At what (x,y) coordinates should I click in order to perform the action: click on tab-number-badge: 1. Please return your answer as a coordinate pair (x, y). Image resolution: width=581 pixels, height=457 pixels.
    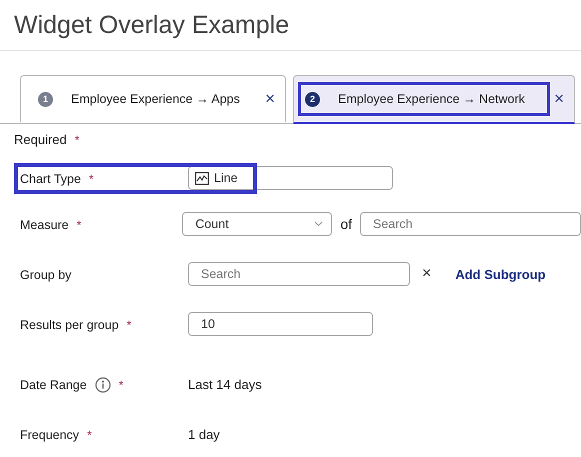
    Looking at the image, I should click on (45, 99).